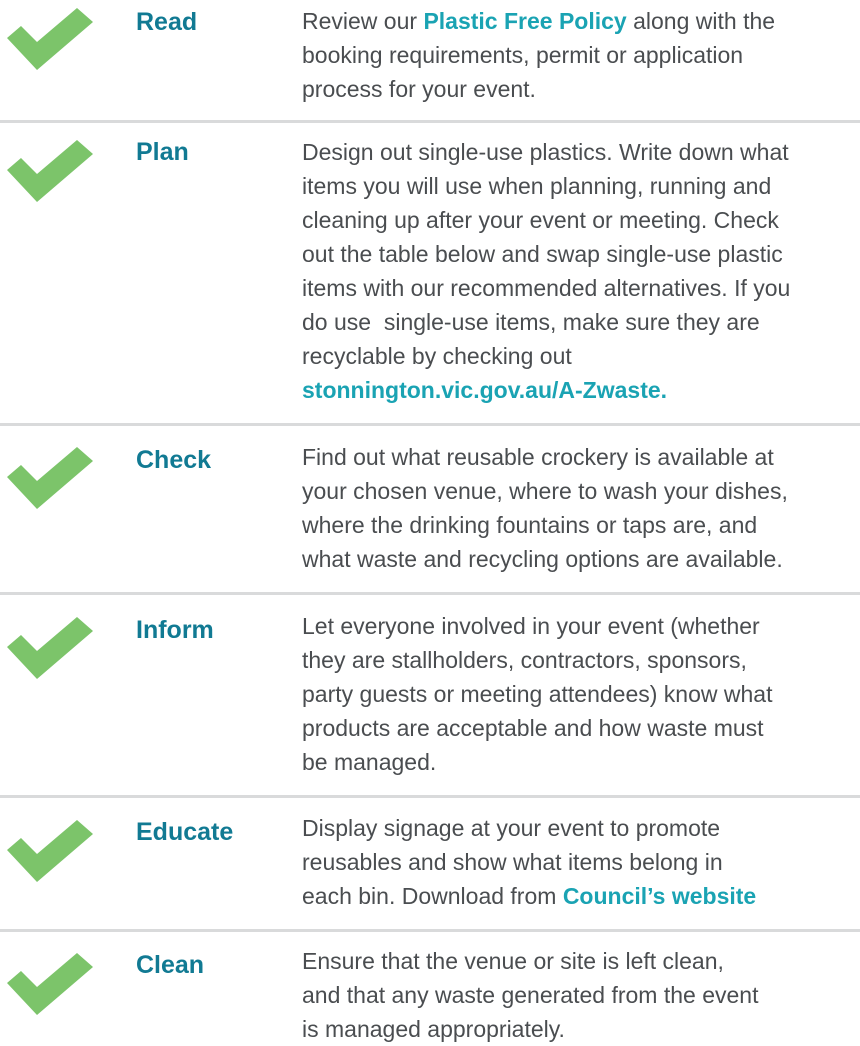 Image resolution: width=860 pixels, height=1046 pixels. Describe the element at coordinates (175, 630) in the screenshot. I see `step-heading-inform: Inform` at that location.